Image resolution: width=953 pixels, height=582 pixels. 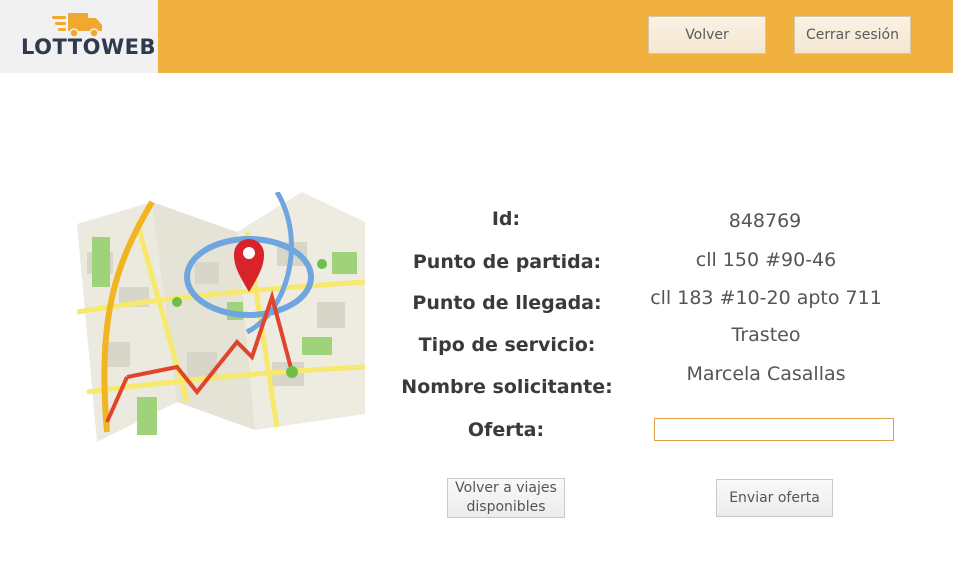 I want to click on service-type-label: Tipo de servicio:, so click(x=507, y=345).